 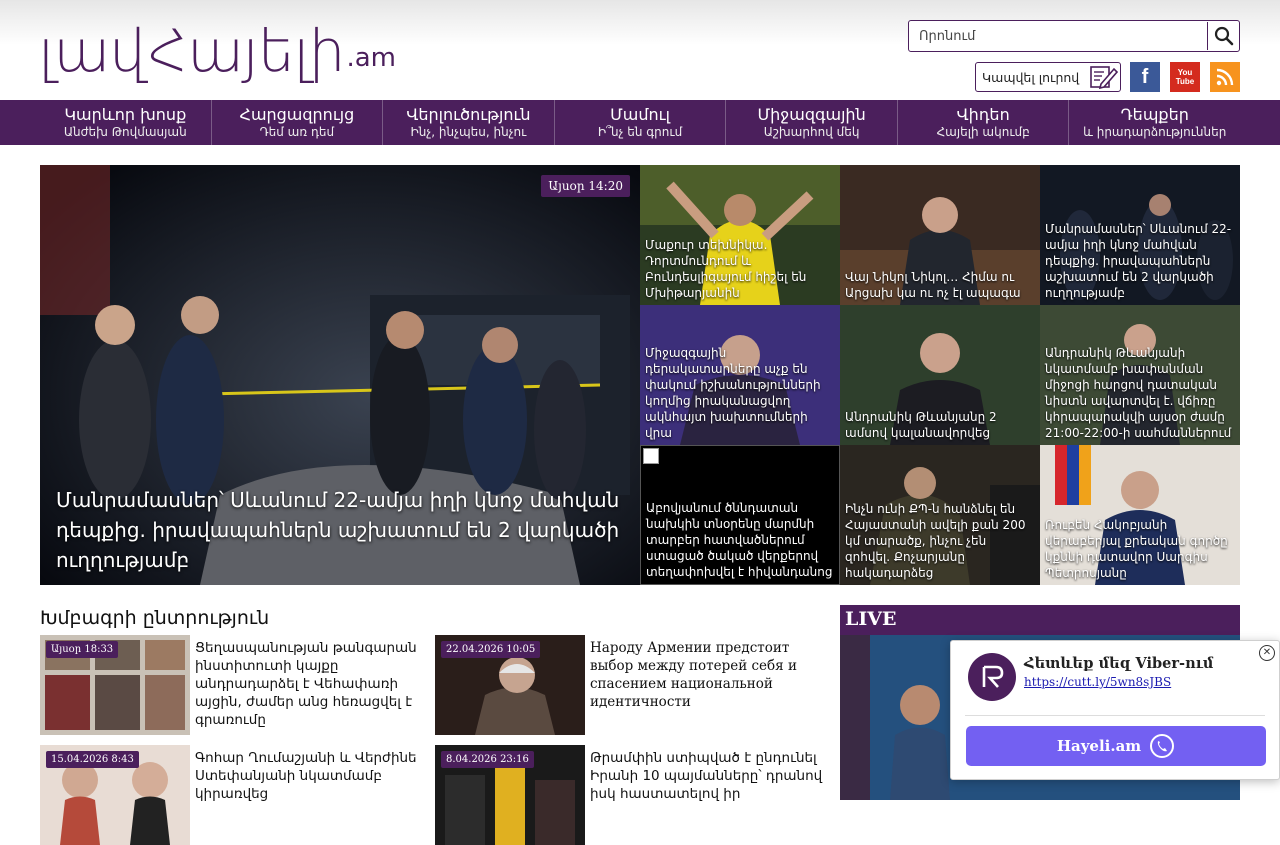 I want to click on nav-item-video: Վիդեո Հայելի ակումբ, so click(x=982, y=122).